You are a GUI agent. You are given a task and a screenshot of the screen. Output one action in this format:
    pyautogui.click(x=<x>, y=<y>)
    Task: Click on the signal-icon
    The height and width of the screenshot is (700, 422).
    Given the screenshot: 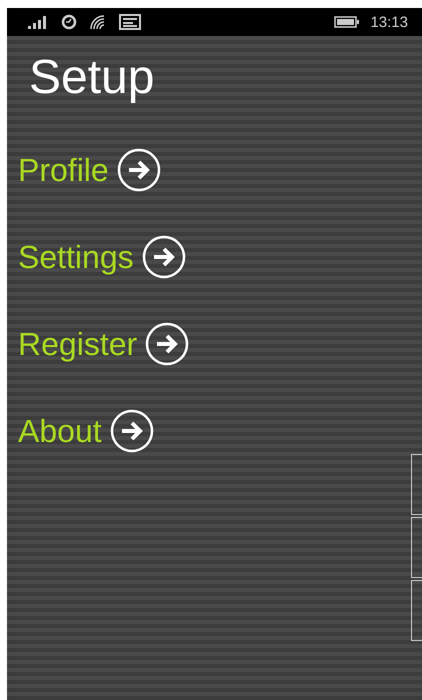 What is the action you would take?
    pyautogui.click(x=38, y=22)
    